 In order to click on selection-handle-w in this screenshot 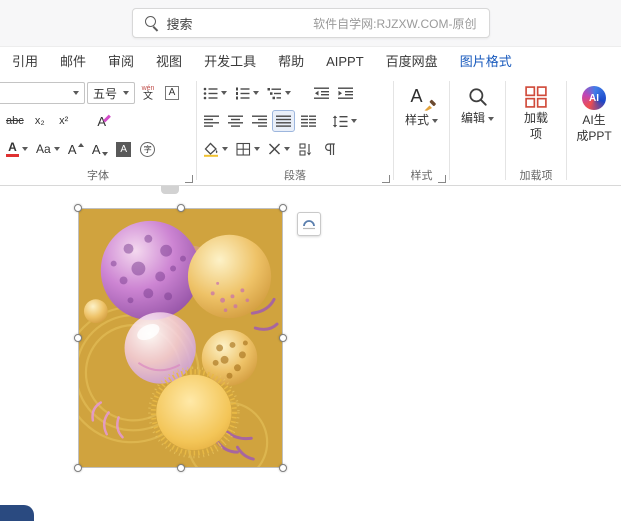, I will do `click(78, 338)`.